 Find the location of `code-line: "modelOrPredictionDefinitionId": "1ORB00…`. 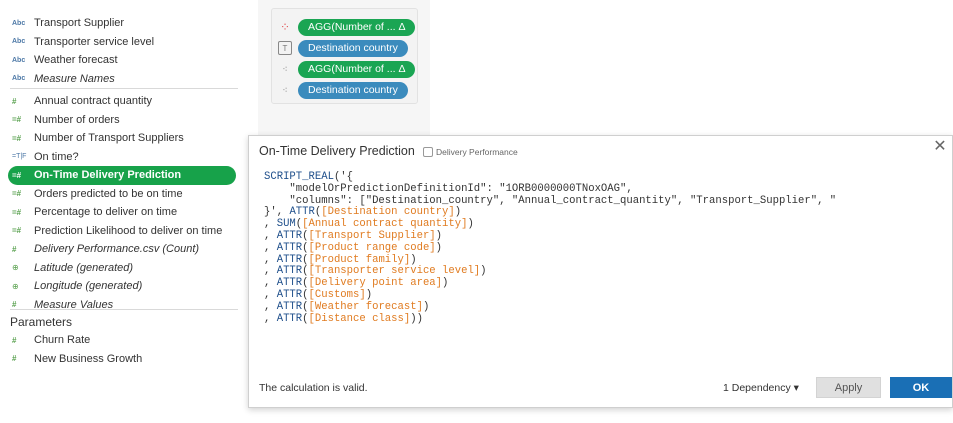

code-line: "modelOrPredictionDefinitionId": "1ORB00… is located at coordinates (448, 188).